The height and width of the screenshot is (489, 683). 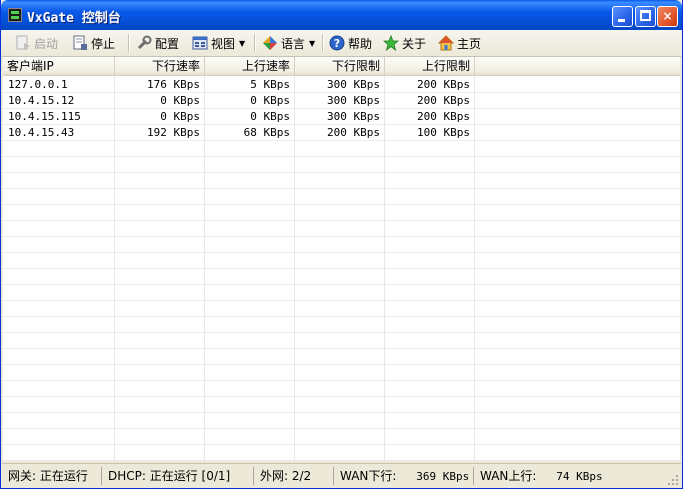 I want to click on cell-up-rate: 5 KBps, so click(x=270, y=84).